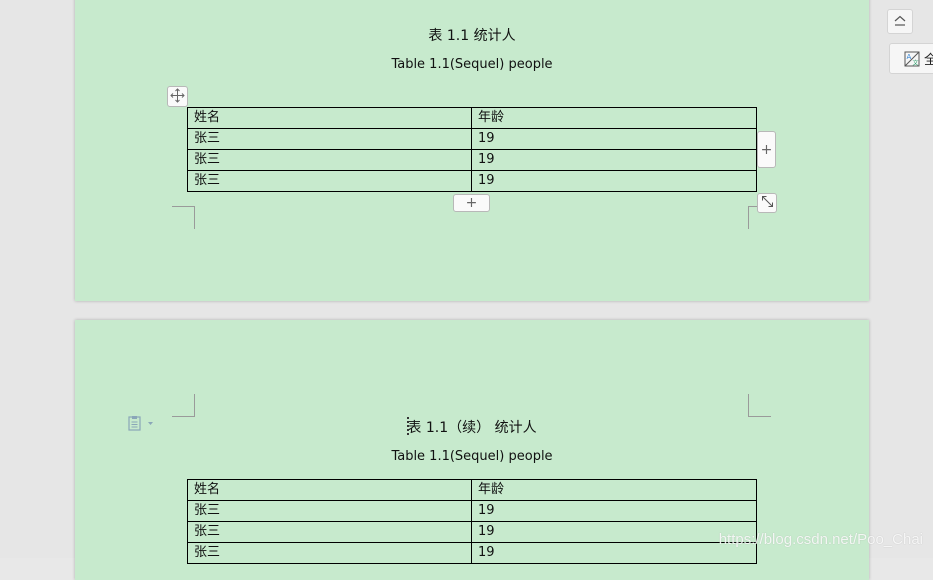 The image size is (933, 580). Describe the element at coordinates (471, 203) in the screenshot. I see `add-row-button: +` at that location.